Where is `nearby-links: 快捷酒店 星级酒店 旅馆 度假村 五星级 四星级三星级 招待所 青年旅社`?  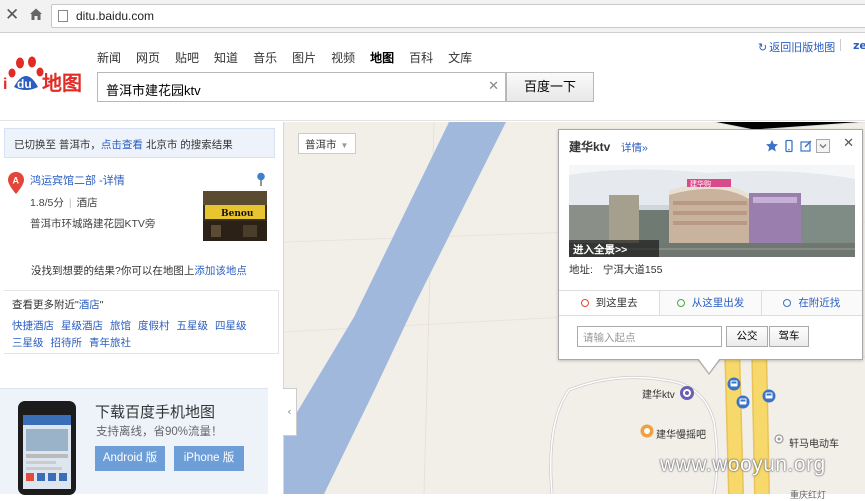
nearby-links: 快捷酒店 星级酒店 旅馆 度假村 五星级 四星级三星级 招待所 青年旅社 is located at coordinates (142, 335).